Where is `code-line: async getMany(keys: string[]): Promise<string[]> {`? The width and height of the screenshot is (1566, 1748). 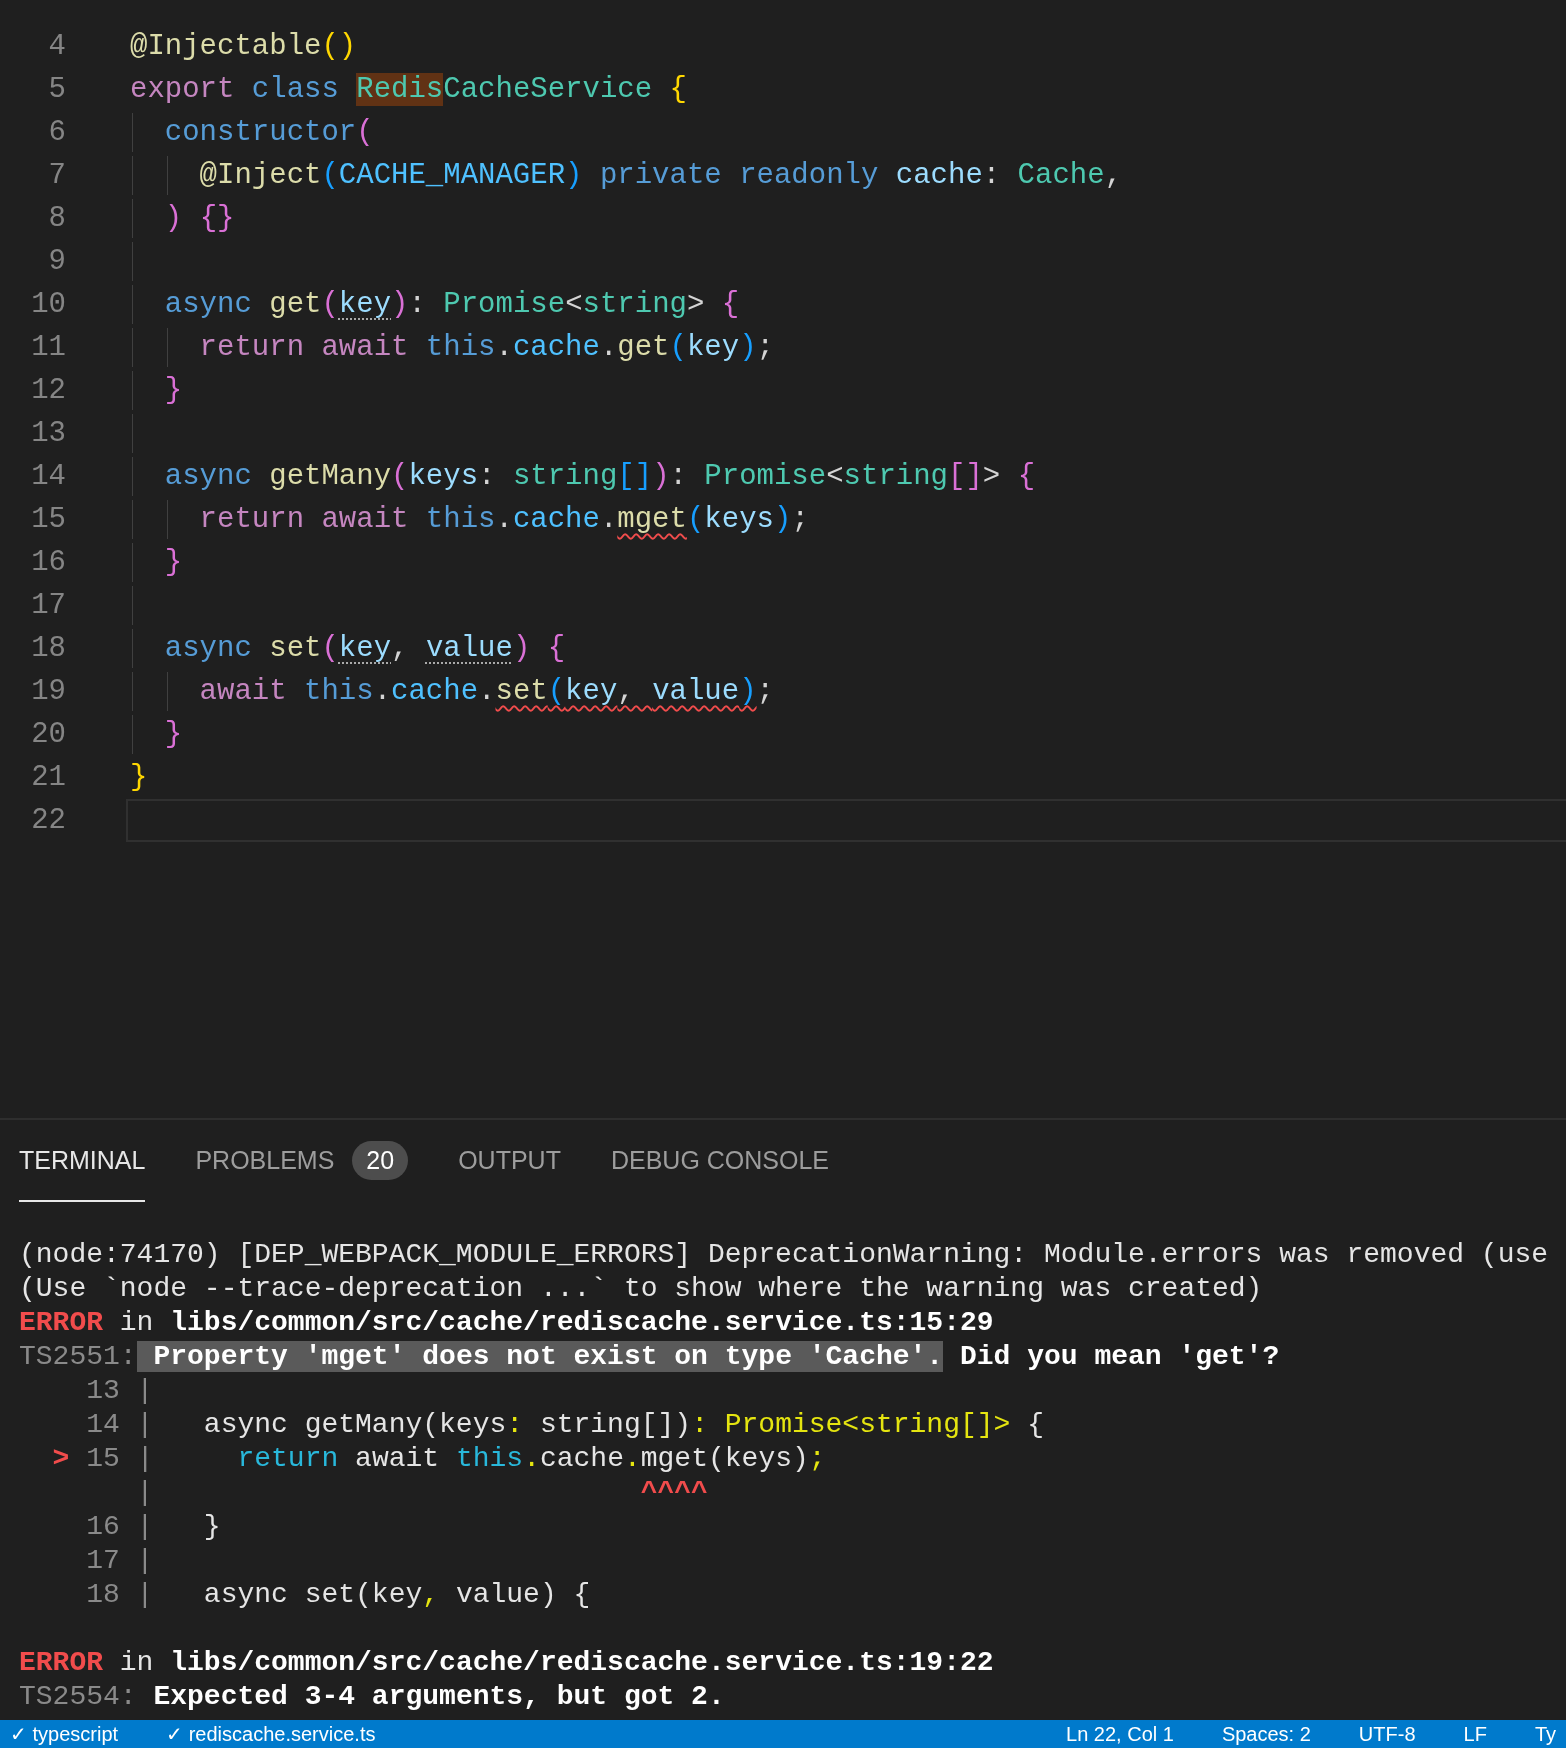
code-line: async getMany(keys: string[]): Promise<string[]> { is located at coordinates (599, 476).